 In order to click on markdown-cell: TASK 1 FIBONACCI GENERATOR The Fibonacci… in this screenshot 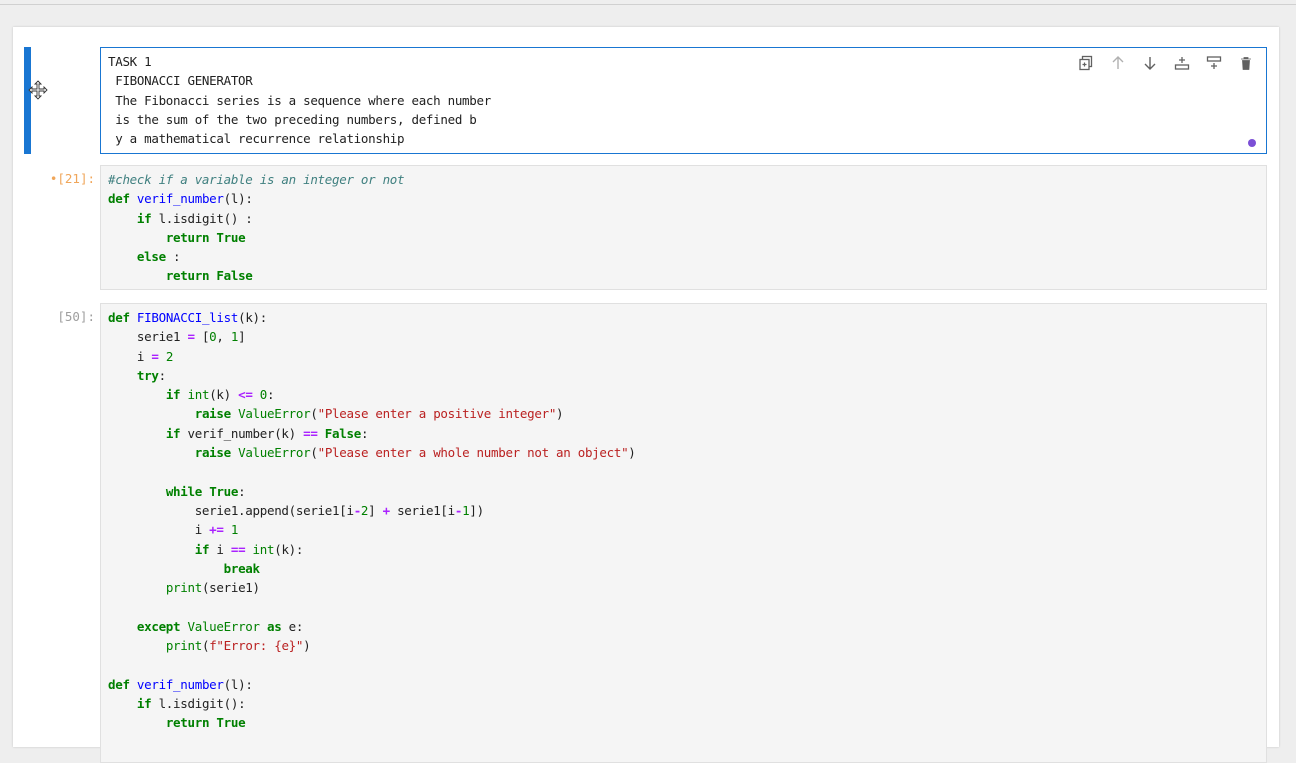, I will do `click(646, 100)`.